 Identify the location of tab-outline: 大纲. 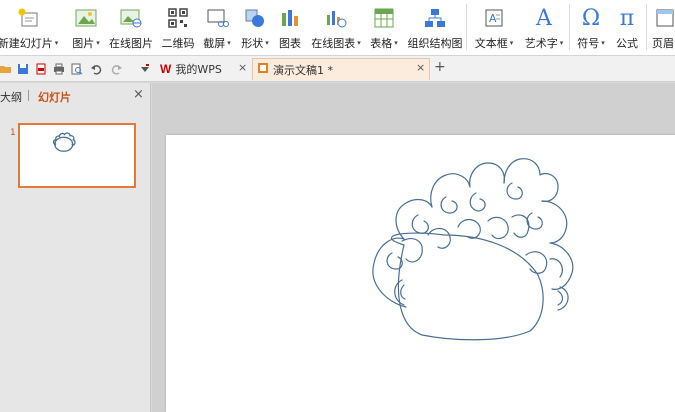
(11, 97).